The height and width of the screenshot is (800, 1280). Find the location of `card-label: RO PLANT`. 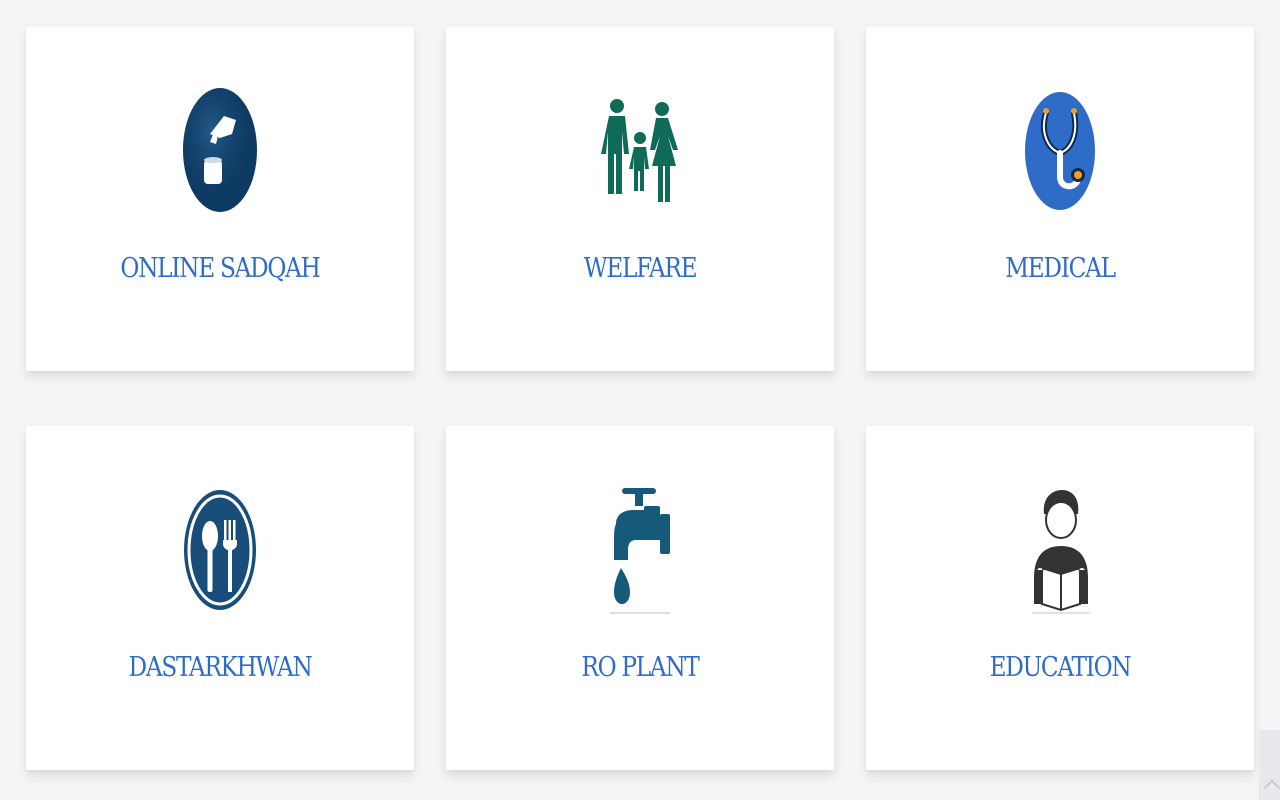

card-label: RO PLANT is located at coordinates (640, 667).